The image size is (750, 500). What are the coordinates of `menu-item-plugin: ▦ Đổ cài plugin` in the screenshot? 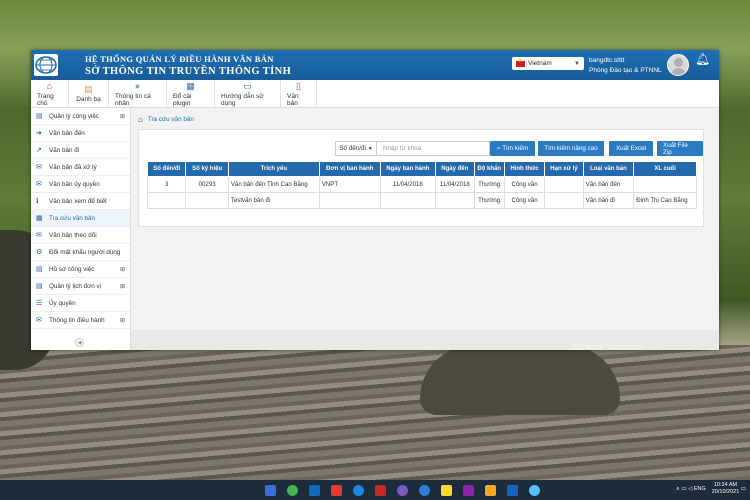 It's located at (191, 93).